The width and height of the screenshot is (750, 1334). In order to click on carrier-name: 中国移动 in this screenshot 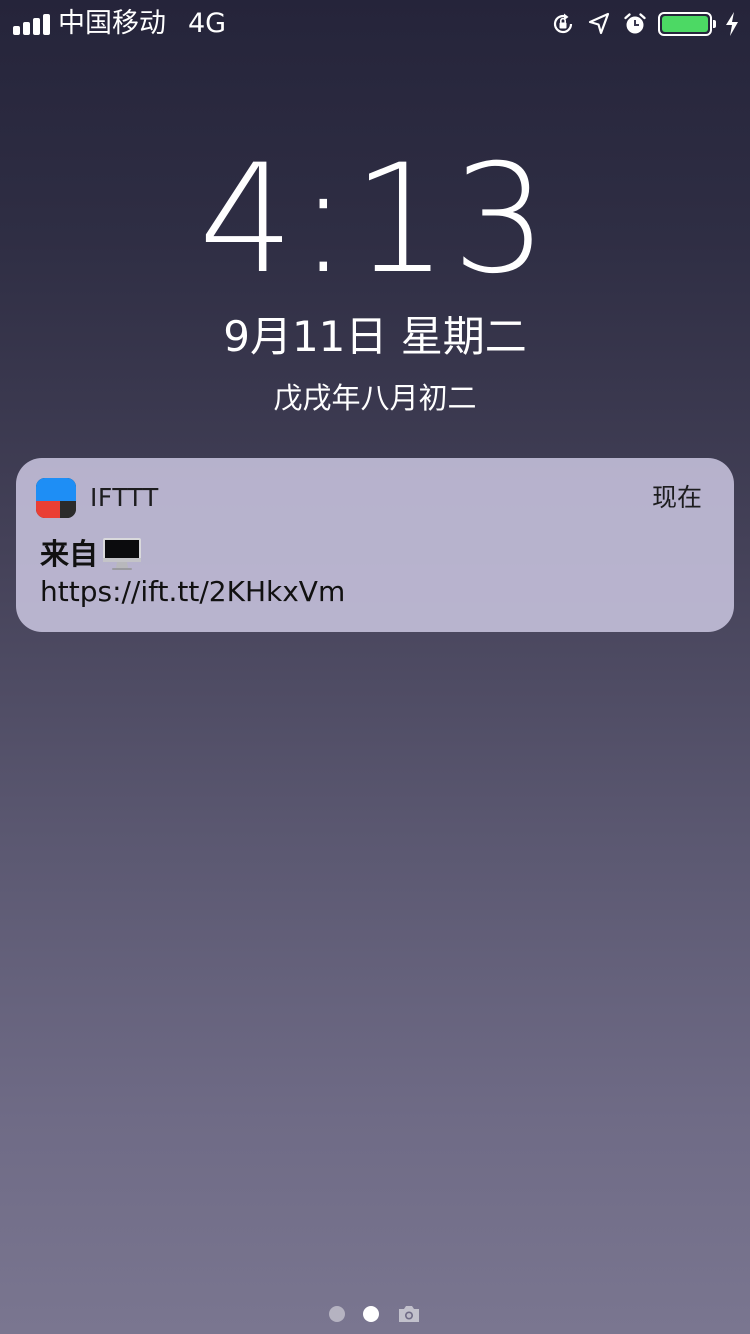, I will do `click(112, 23)`.